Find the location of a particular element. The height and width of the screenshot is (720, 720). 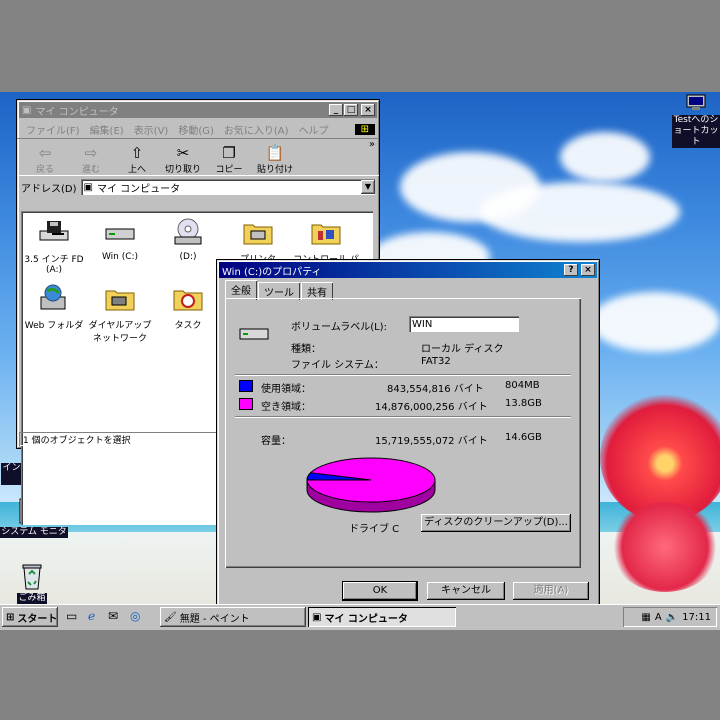

item-dialup-networking: ダイヤルアップ ネットワーク is located at coordinates (120, 313).